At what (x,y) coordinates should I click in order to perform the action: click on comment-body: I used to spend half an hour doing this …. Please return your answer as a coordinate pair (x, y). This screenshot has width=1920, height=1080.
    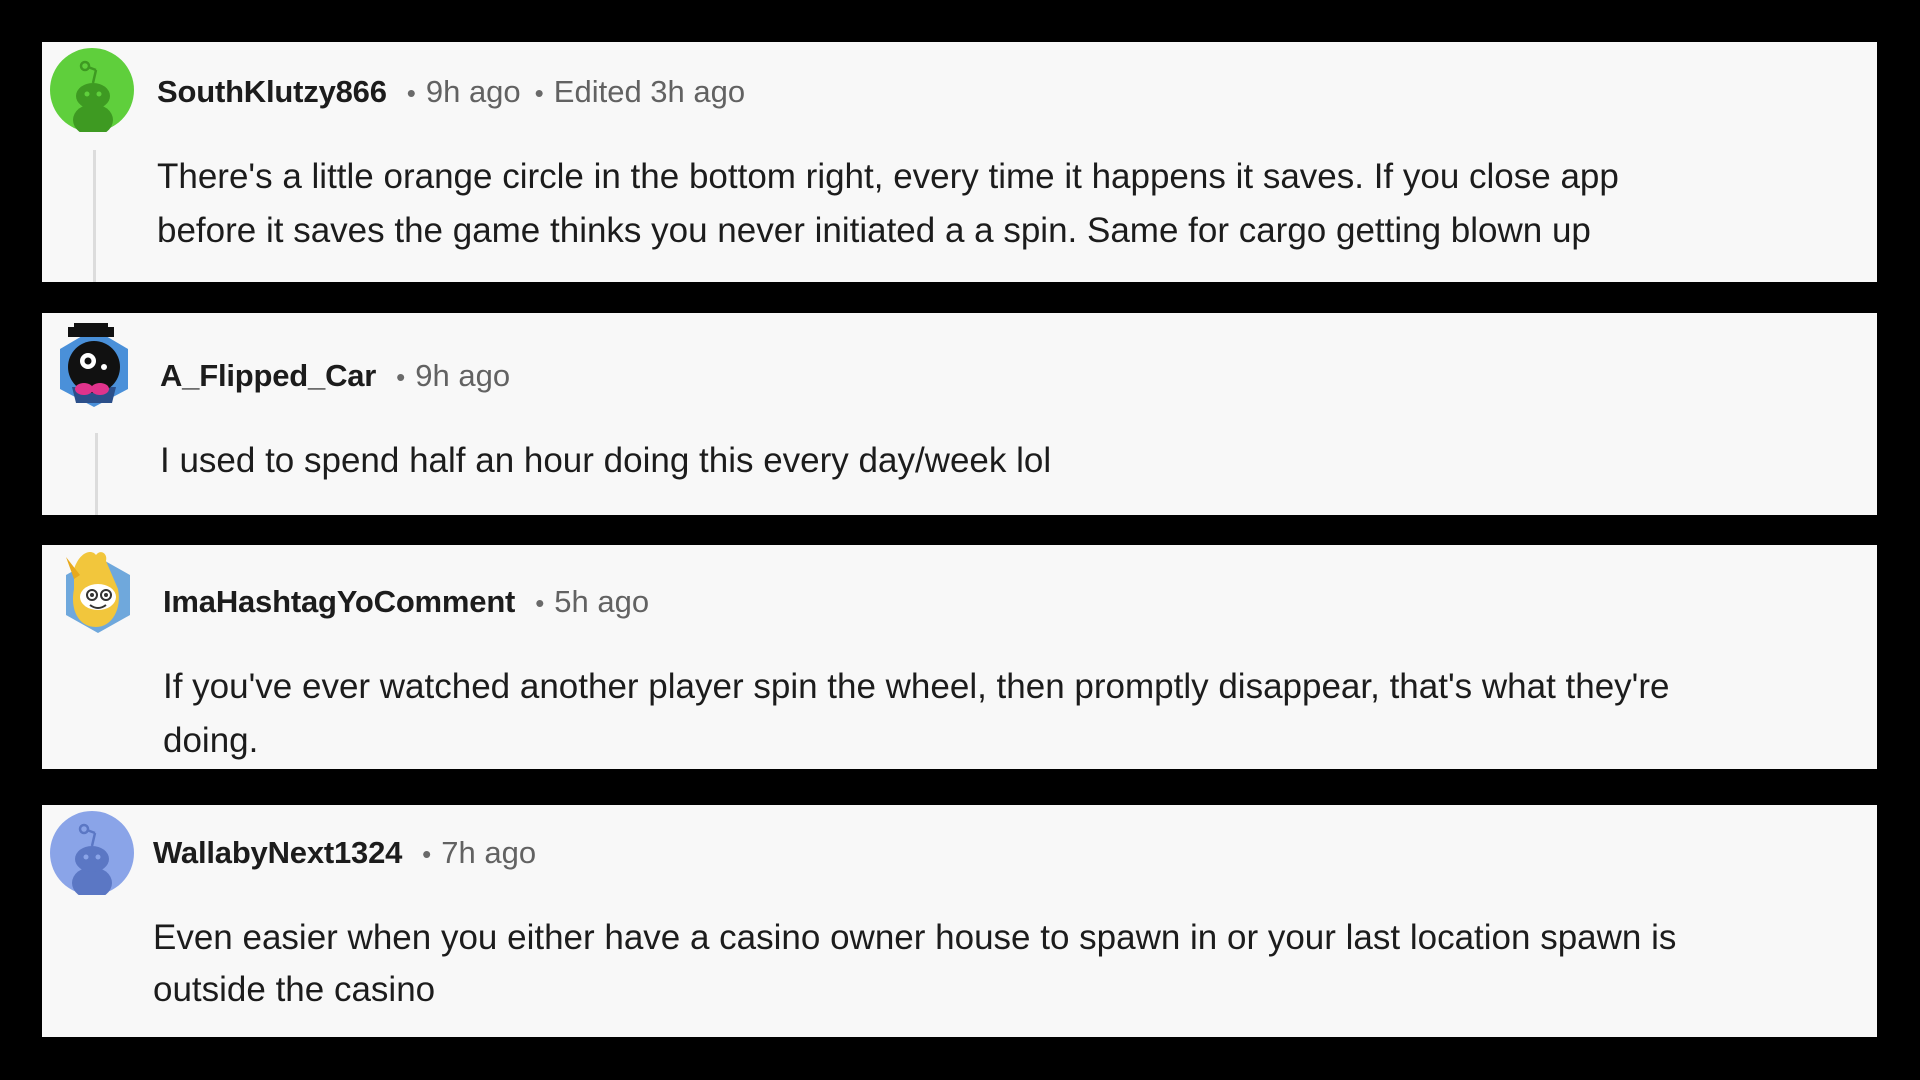
    Looking at the image, I should click on (605, 461).